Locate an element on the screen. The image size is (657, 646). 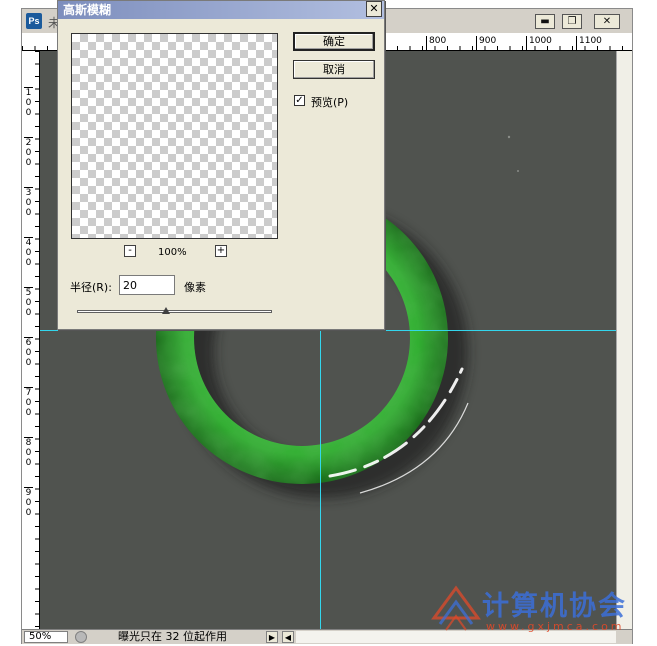
radius-label: 半径(R): is located at coordinates (91, 287).